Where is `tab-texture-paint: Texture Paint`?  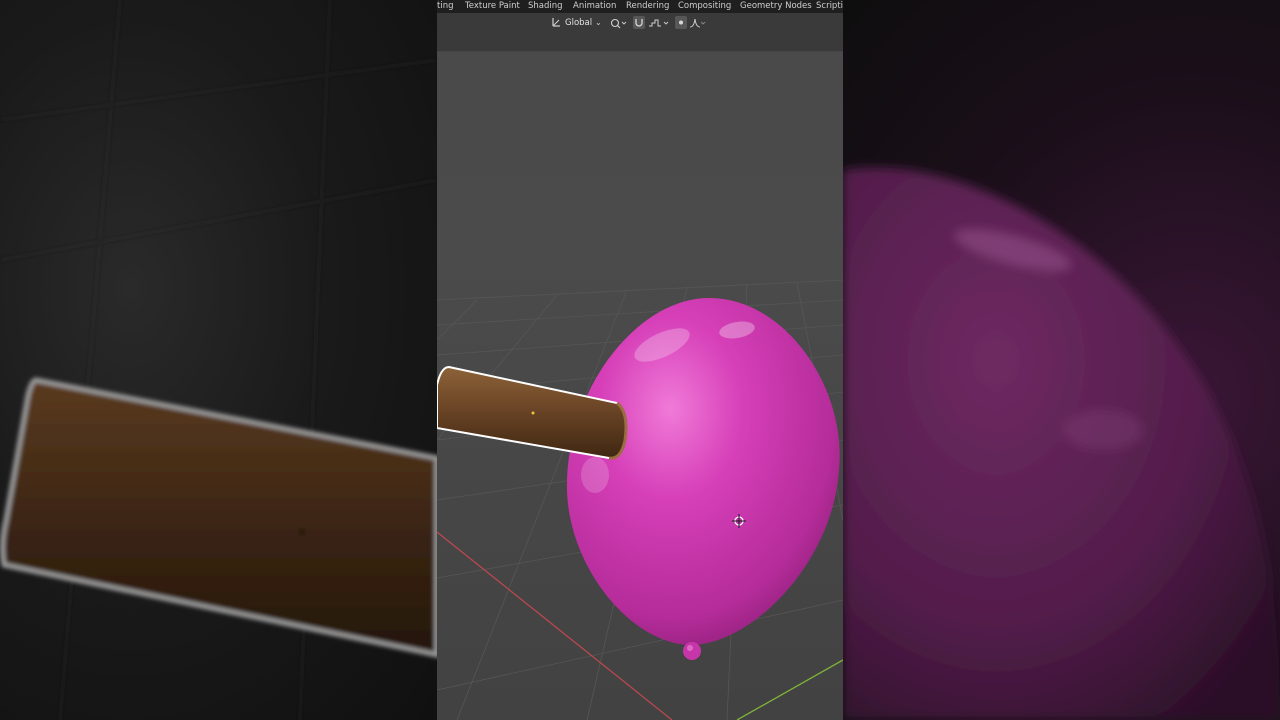
tab-texture-paint: Texture Paint is located at coordinates (492, 6).